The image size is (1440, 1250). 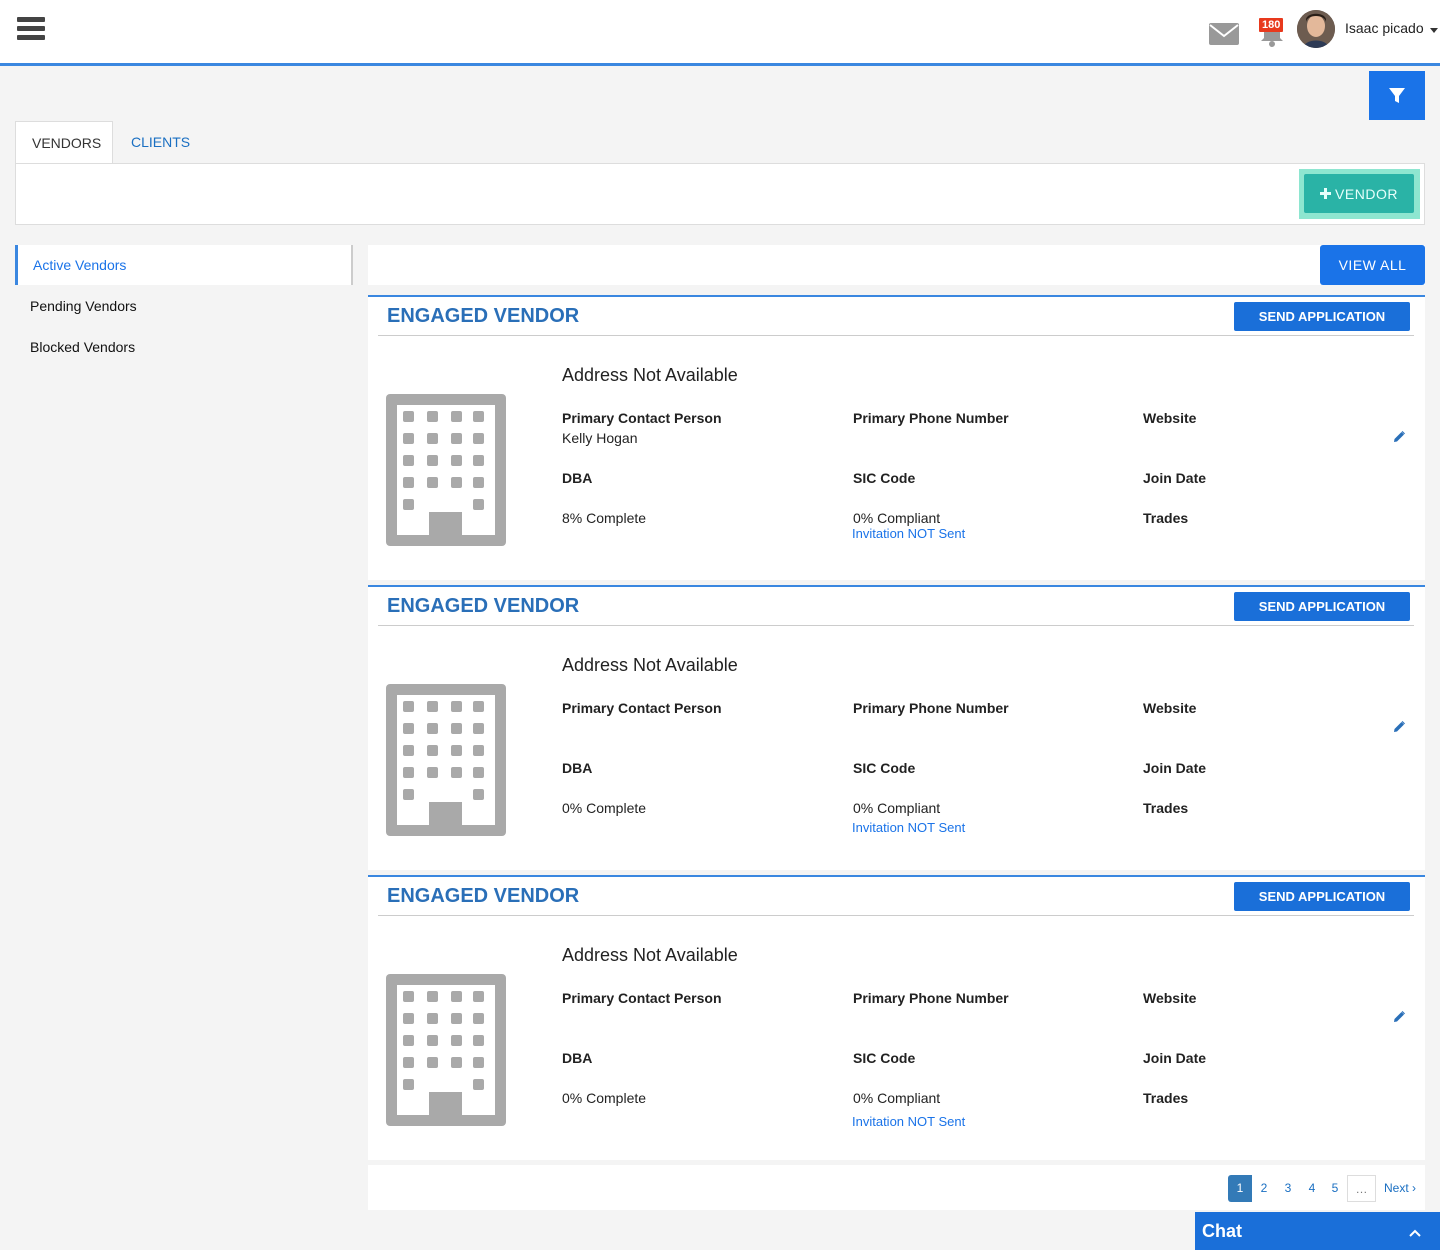 I want to click on page-4-button: 4, so click(x=1312, y=1188).